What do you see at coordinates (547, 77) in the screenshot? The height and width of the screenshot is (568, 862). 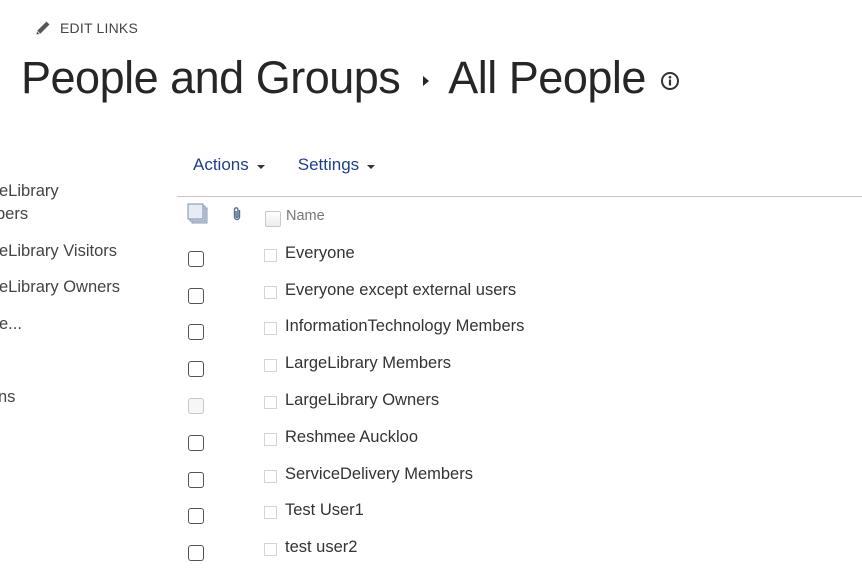 I see `breadcrumb-current: All People` at bounding box center [547, 77].